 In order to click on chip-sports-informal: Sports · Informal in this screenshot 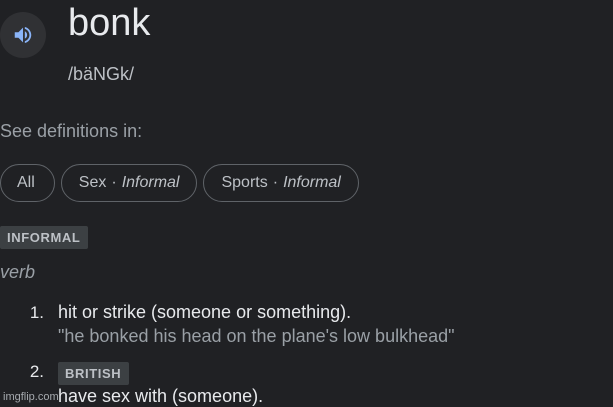, I will do `click(281, 183)`.